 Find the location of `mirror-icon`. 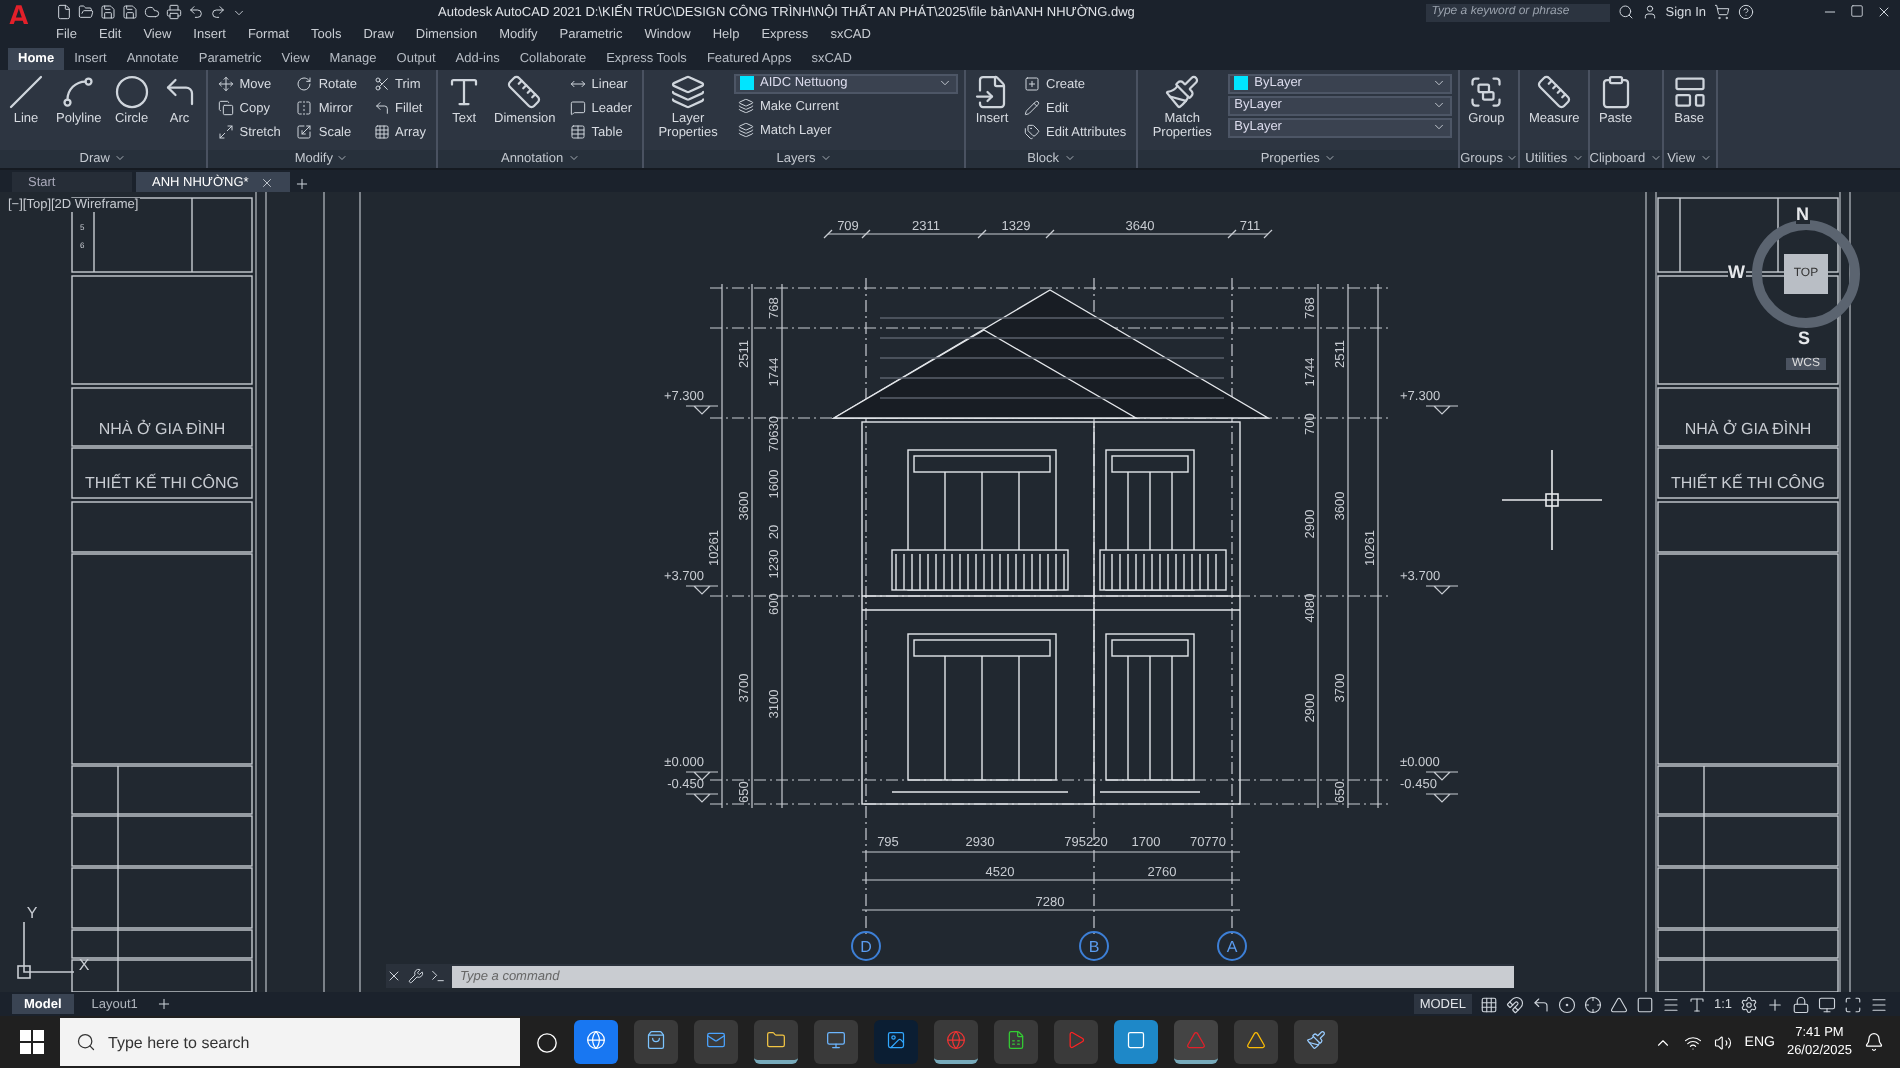

mirror-icon is located at coordinates (304, 108).